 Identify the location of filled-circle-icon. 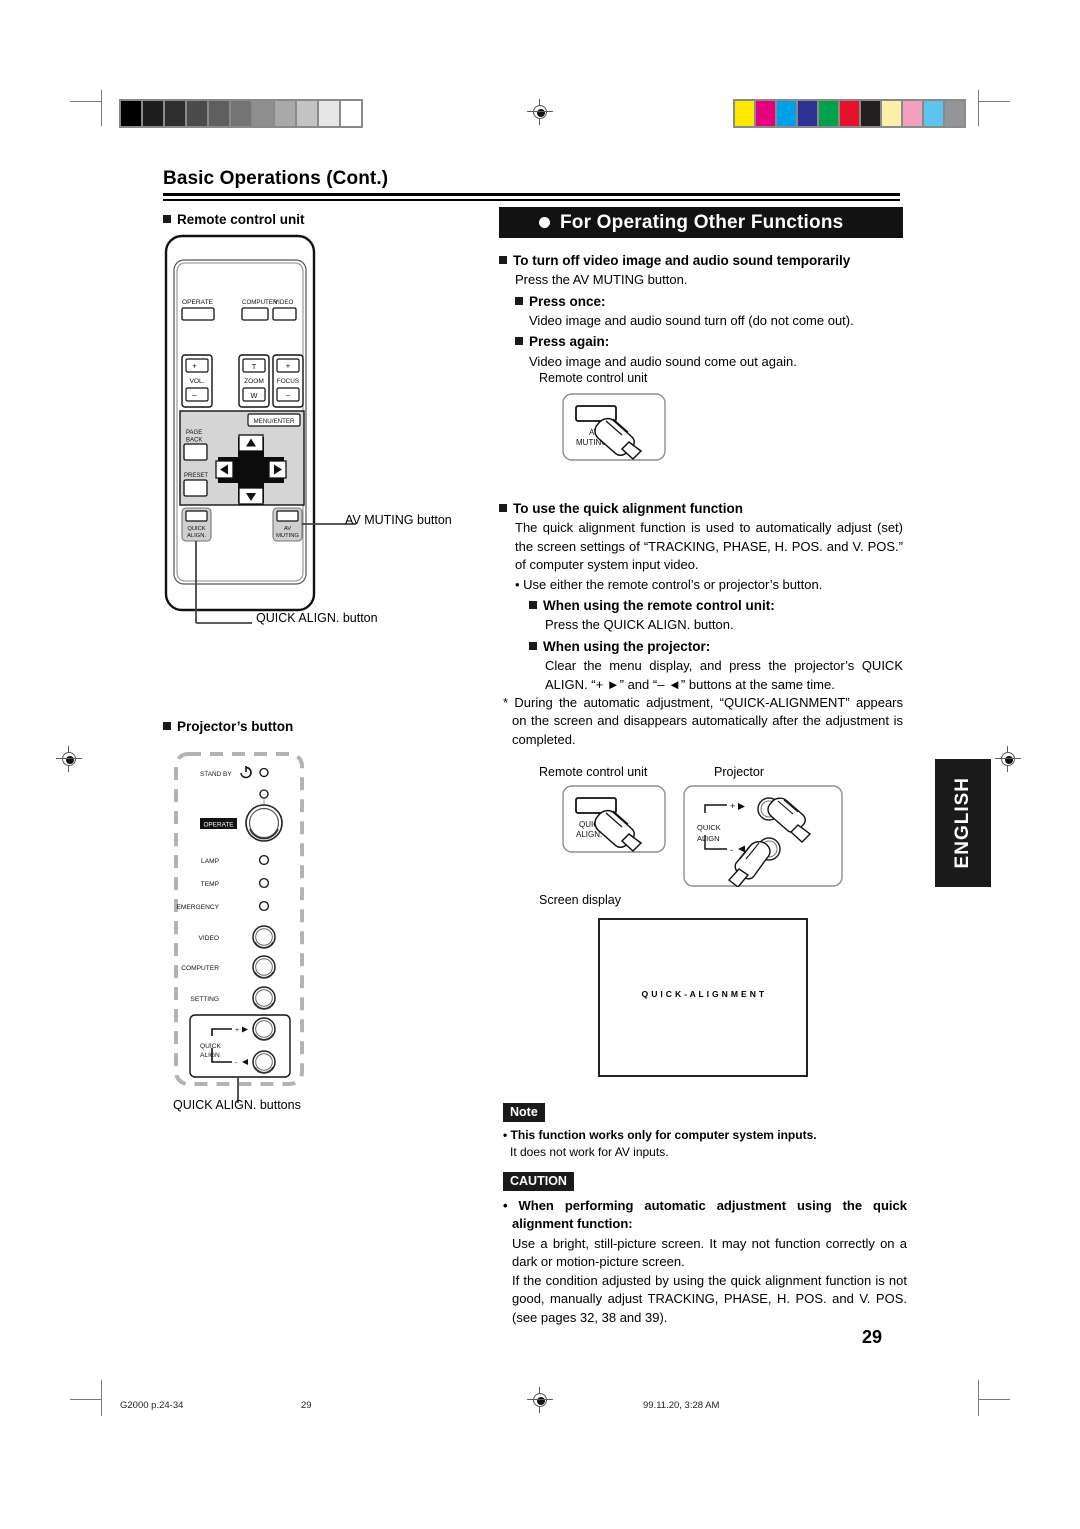
(544, 222).